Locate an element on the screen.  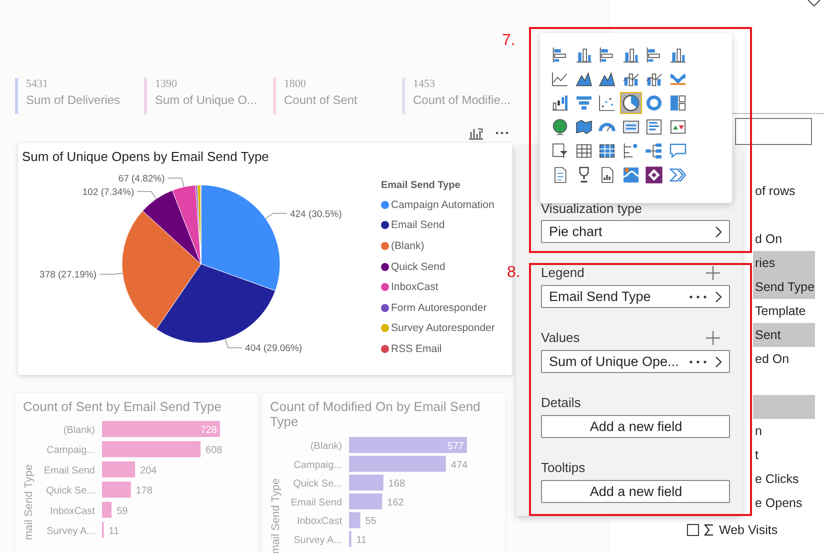
search-field is located at coordinates (773, 131).